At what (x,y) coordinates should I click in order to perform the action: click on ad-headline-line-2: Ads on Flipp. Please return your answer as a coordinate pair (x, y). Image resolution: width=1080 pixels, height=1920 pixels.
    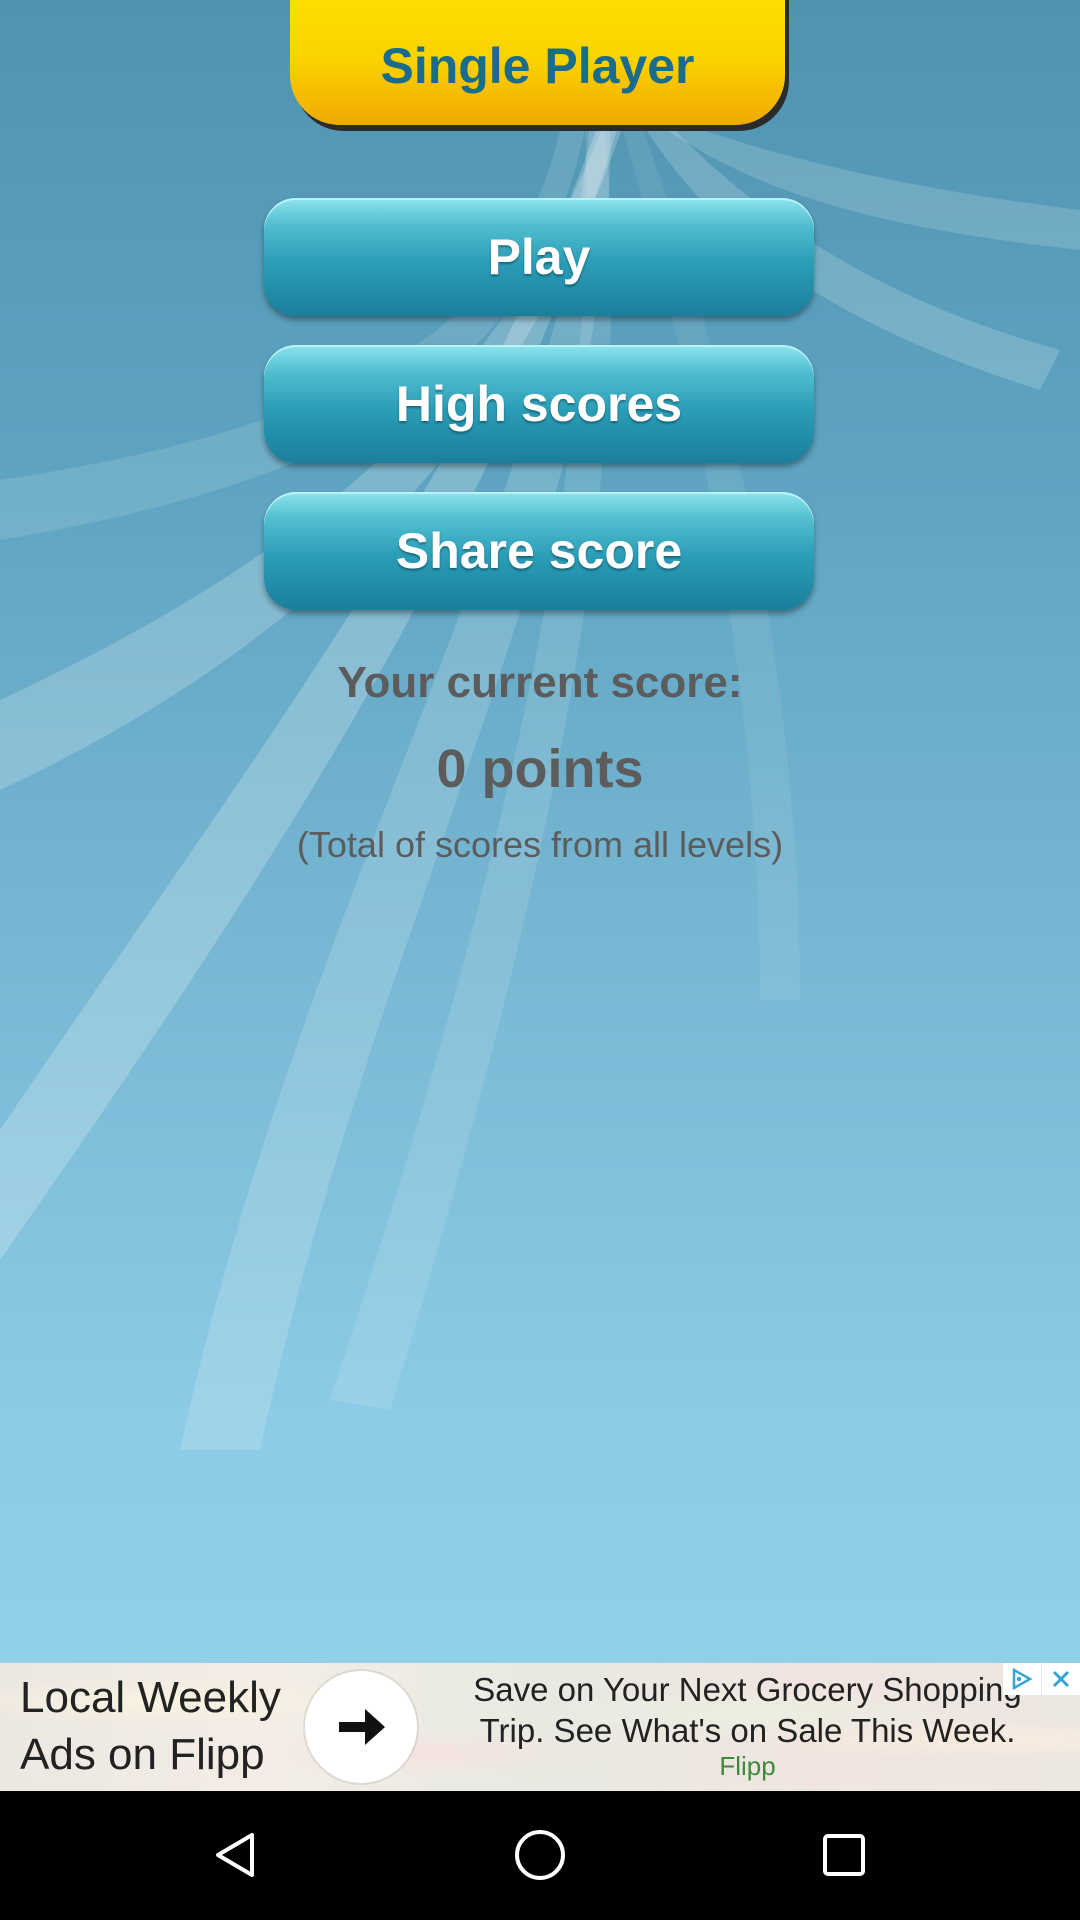
    Looking at the image, I should click on (142, 1754).